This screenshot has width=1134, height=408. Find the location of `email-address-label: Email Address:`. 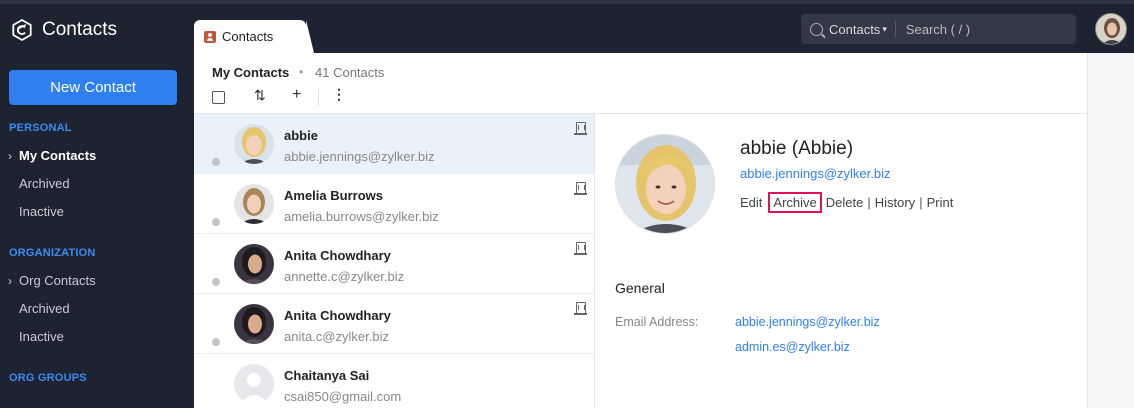

email-address-label: Email Address: is located at coordinates (657, 322).